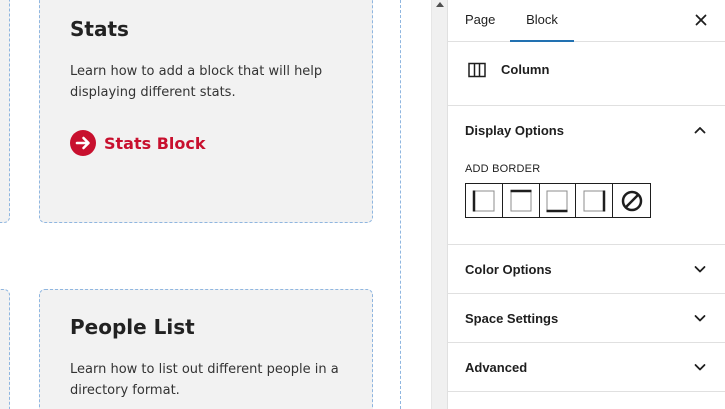 This screenshot has width=725, height=409. I want to click on border-options-group, so click(558, 200).